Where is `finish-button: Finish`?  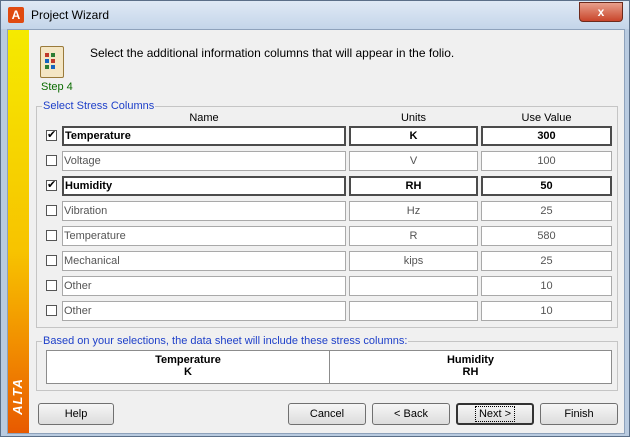 finish-button: Finish is located at coordinates (579, 414).